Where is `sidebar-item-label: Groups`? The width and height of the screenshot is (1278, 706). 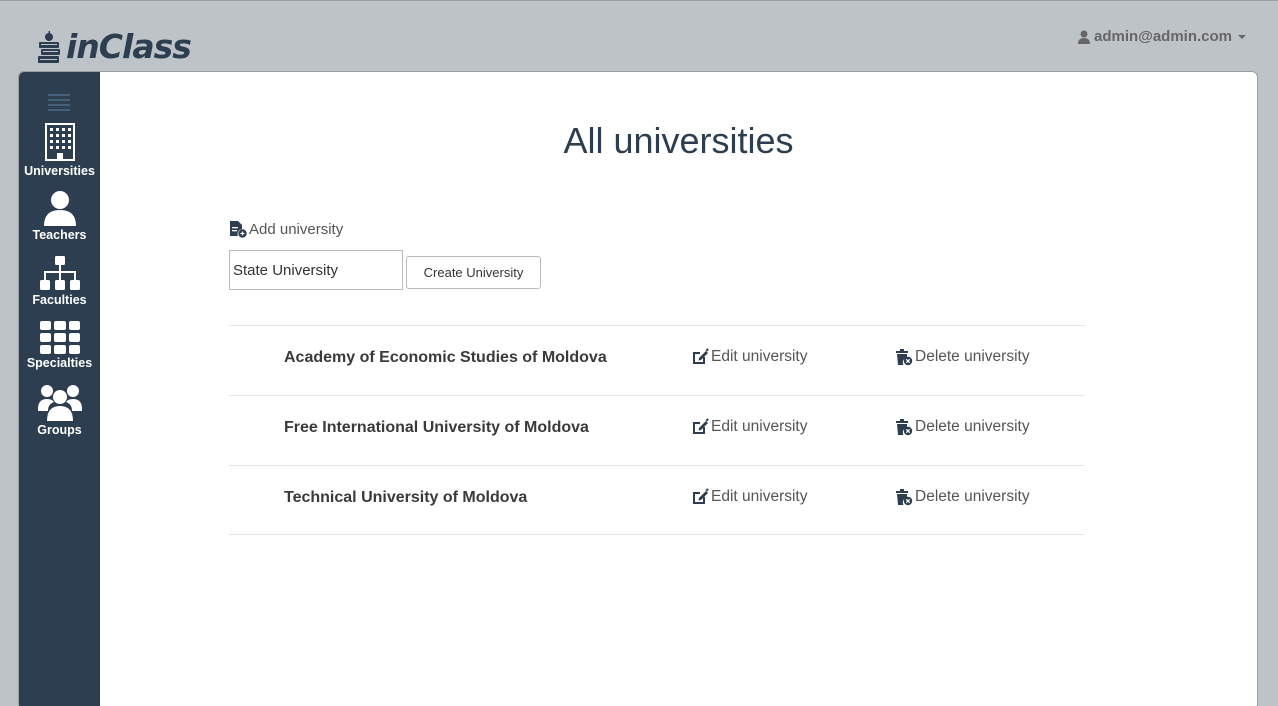 sidebar-item-label: Groups is located at coordinates (59, 430).